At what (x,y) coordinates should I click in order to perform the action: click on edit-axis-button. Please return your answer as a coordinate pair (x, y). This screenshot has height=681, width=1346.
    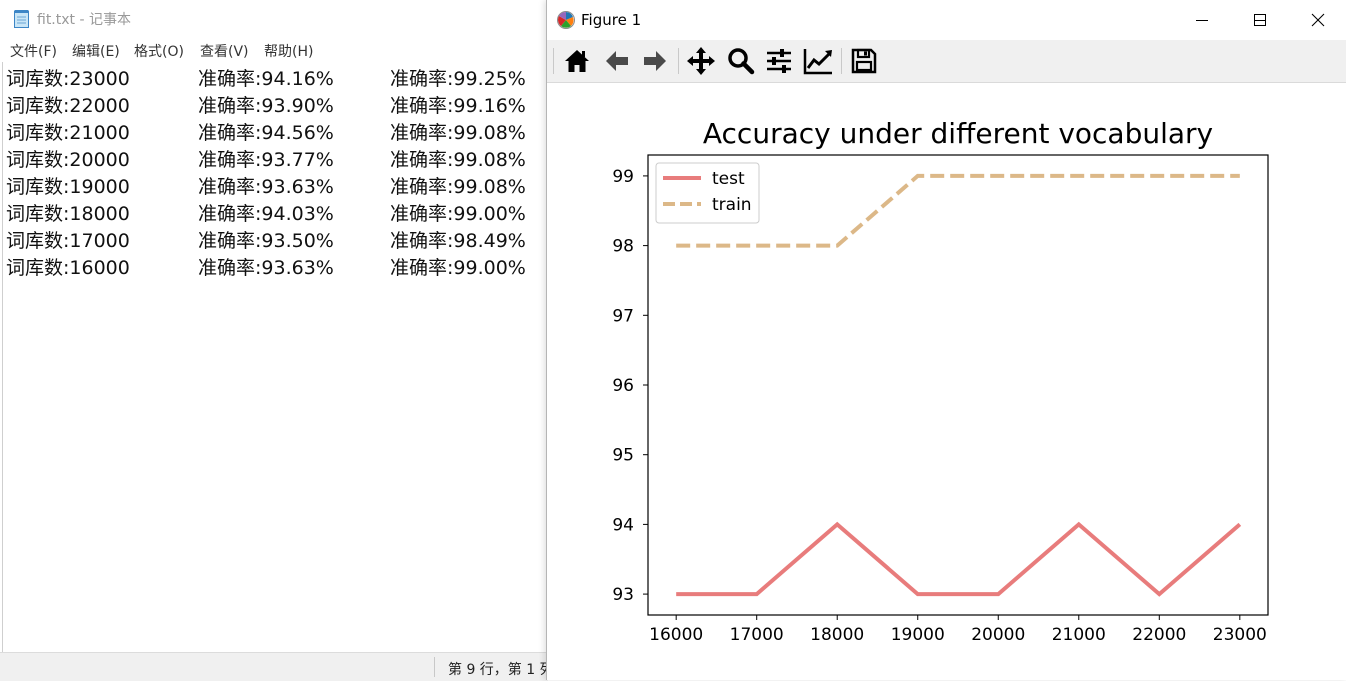
    Looking at the image, I should click on (818, 61).